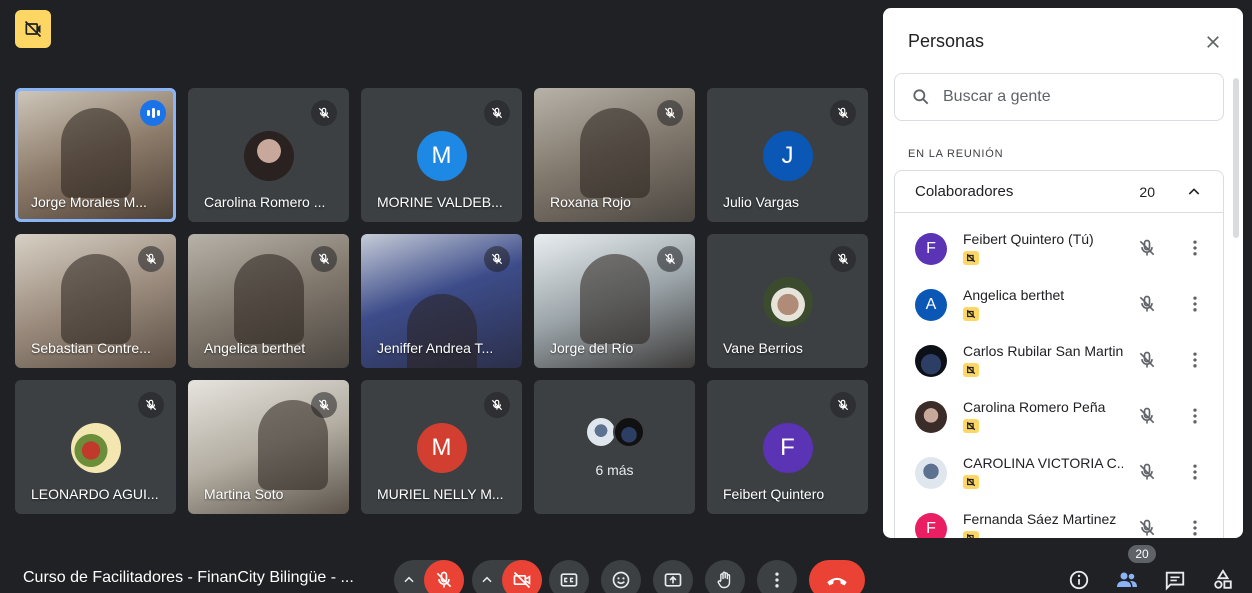  What do you see at coordinates (522, 576) in the screenshot?
I see `camera-off-button` at bounding box center [522, 576].